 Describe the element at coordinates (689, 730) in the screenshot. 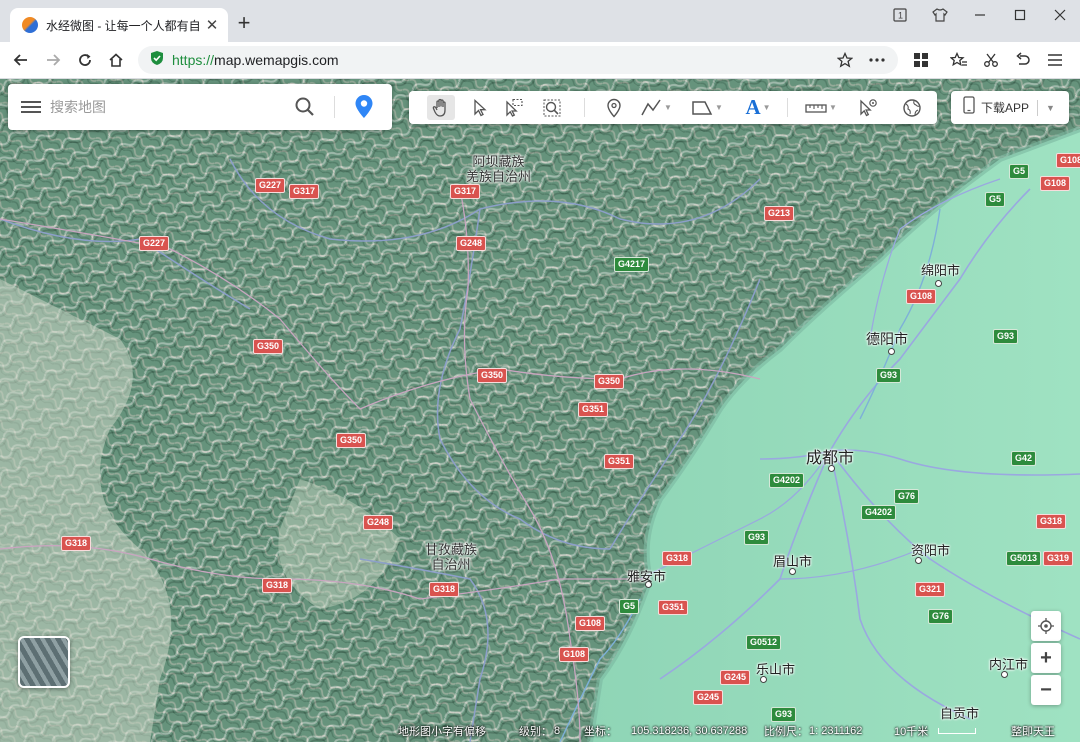

I see `coordinate-value: 105.318236, 30.637288` at that location.